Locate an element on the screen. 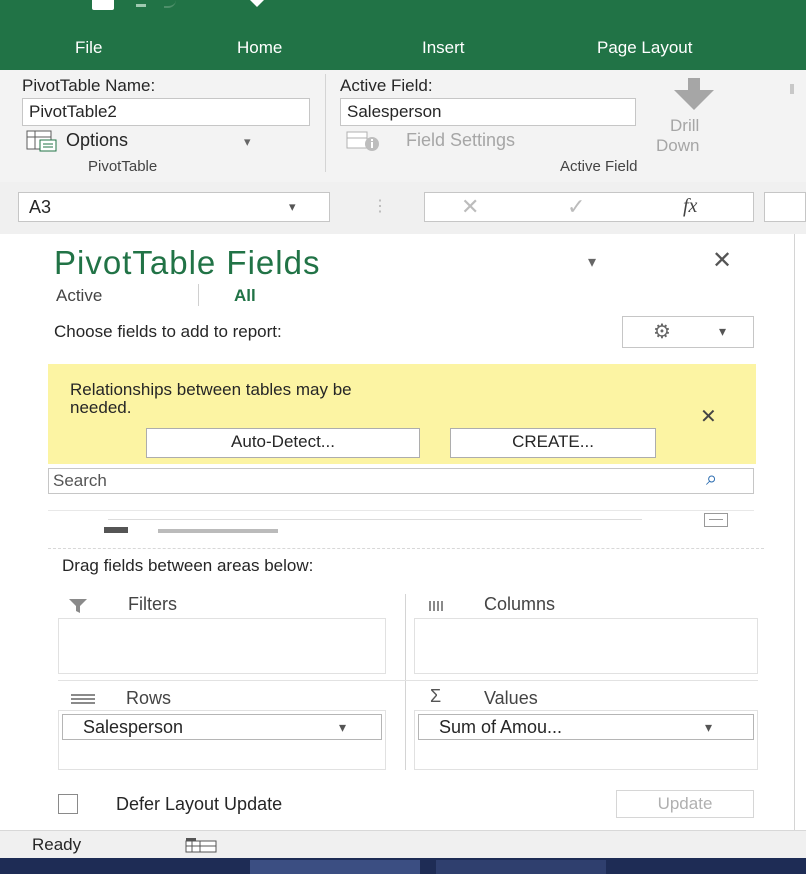 The width and height of the screenshot is (806, 874). layout-button-icon is located at coordinates (716, 520).